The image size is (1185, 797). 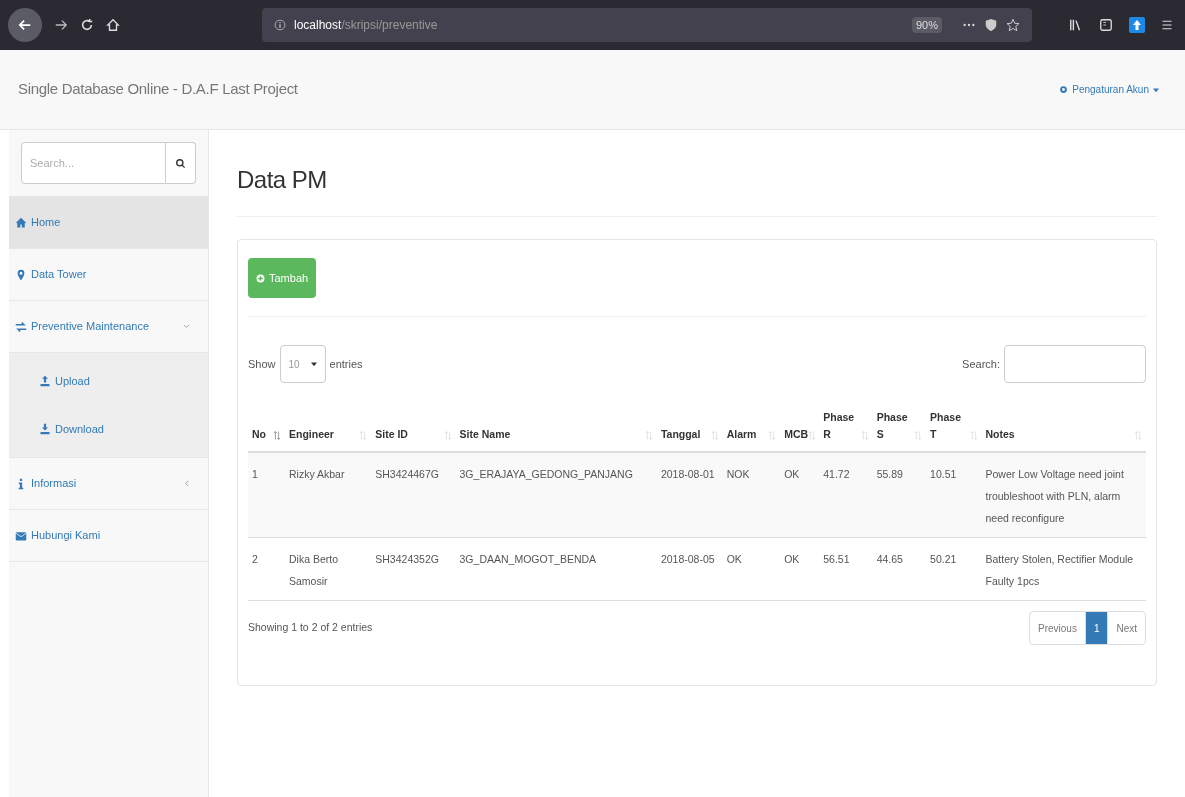 I want to click on address-bar: localhost/skripsi/preventive 90%, so click(x=647, y=25).